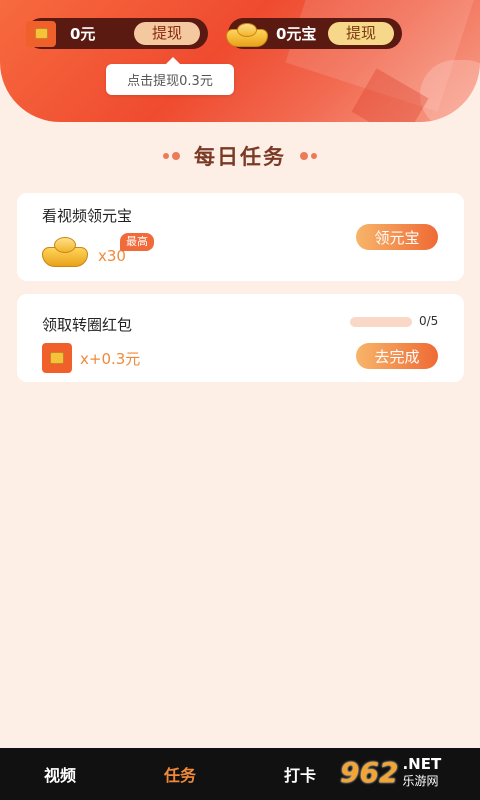 The image size is (480, 800). Describe the element at coordinates (83, 34) in the screenshot. I see `cash-balance: 0元` at that location.